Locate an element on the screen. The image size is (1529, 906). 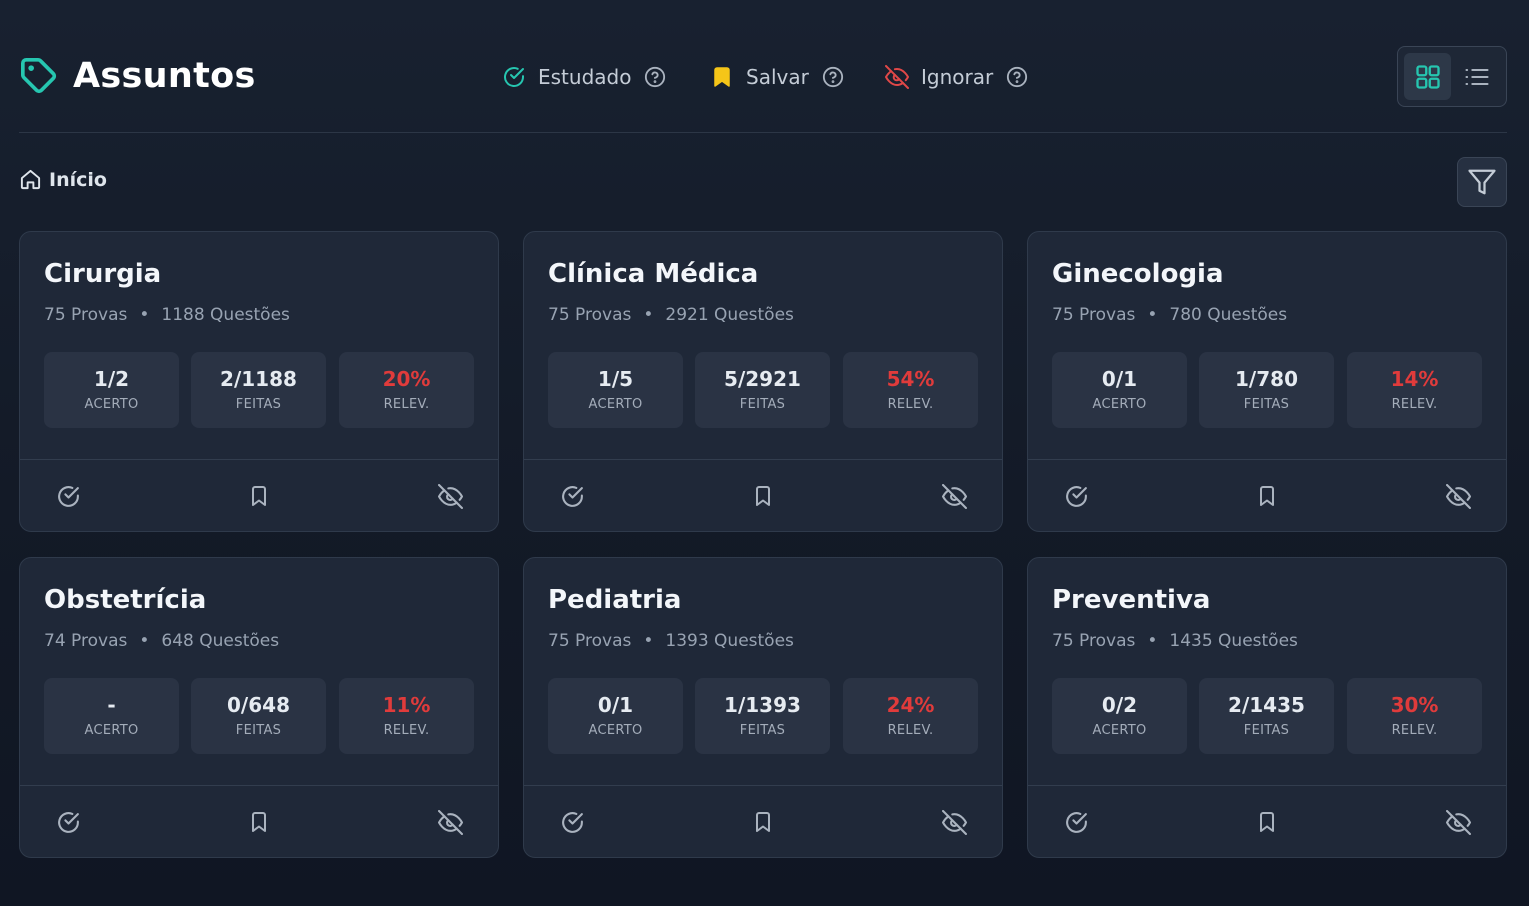
card-title: Pediatria is located at coordinates (615, 600).